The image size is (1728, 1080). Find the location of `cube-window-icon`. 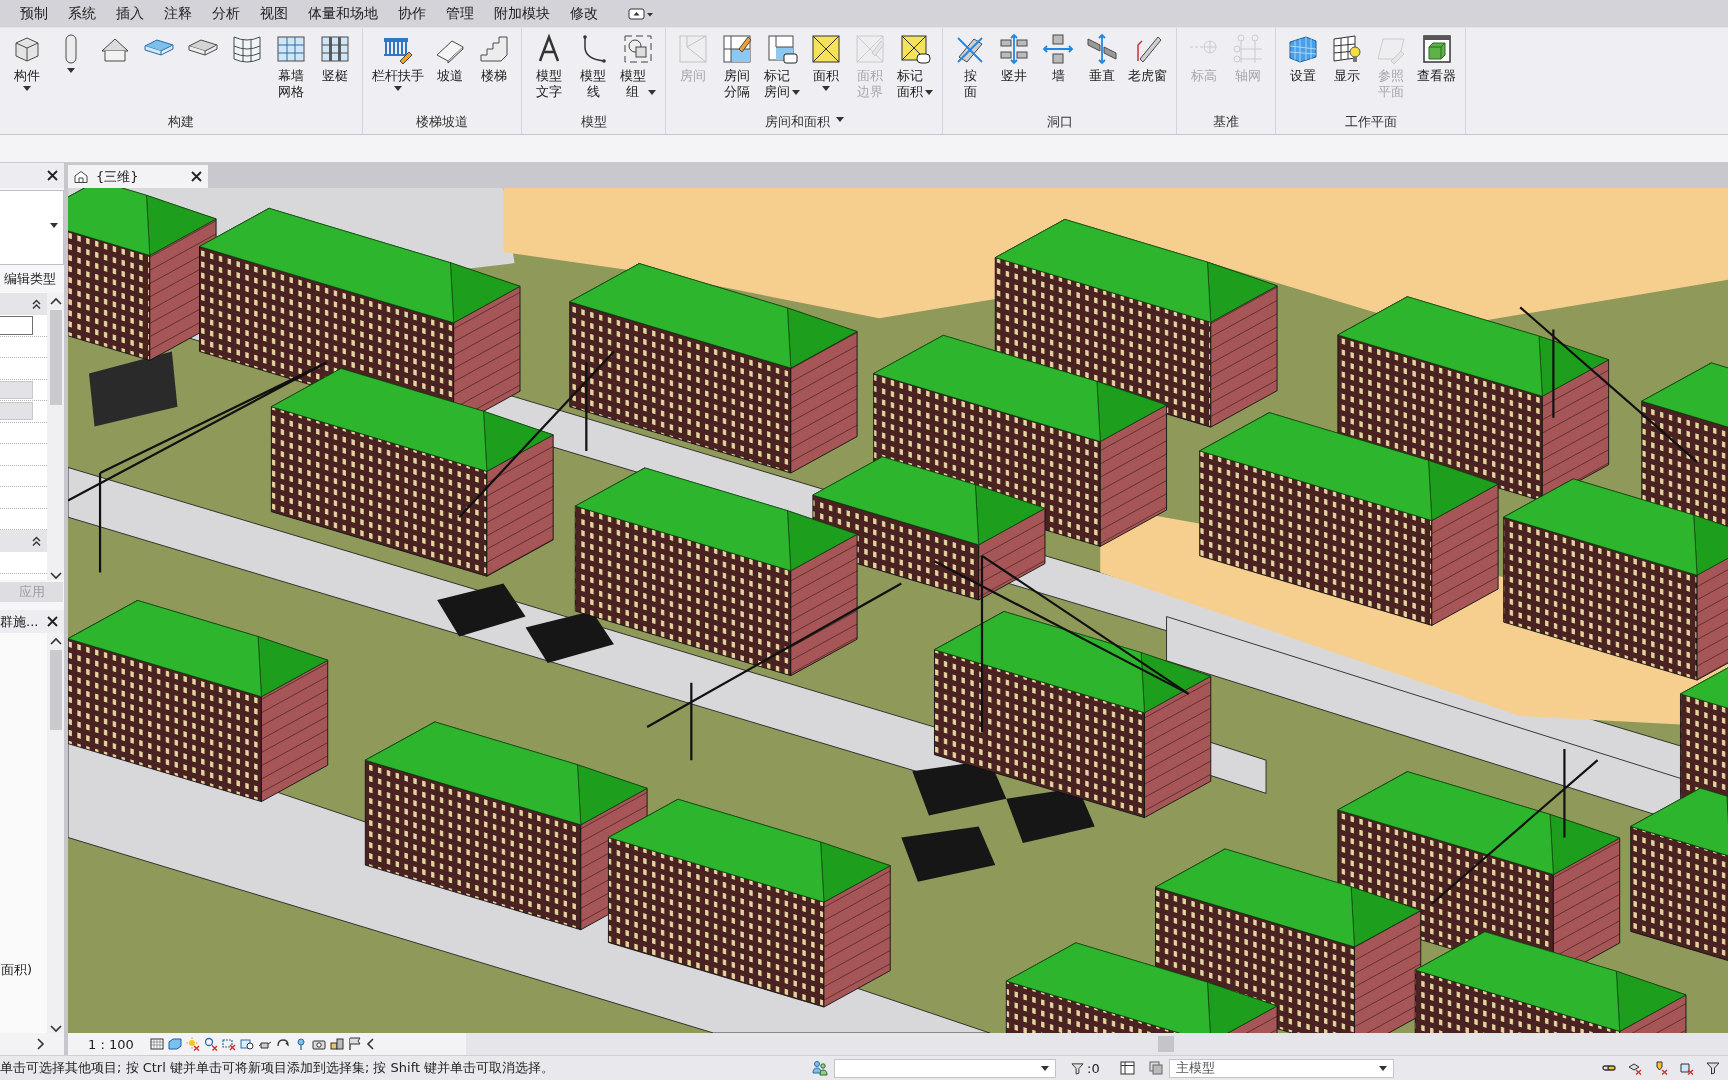

cube-window-icon is located at coordinates (1436, 49).